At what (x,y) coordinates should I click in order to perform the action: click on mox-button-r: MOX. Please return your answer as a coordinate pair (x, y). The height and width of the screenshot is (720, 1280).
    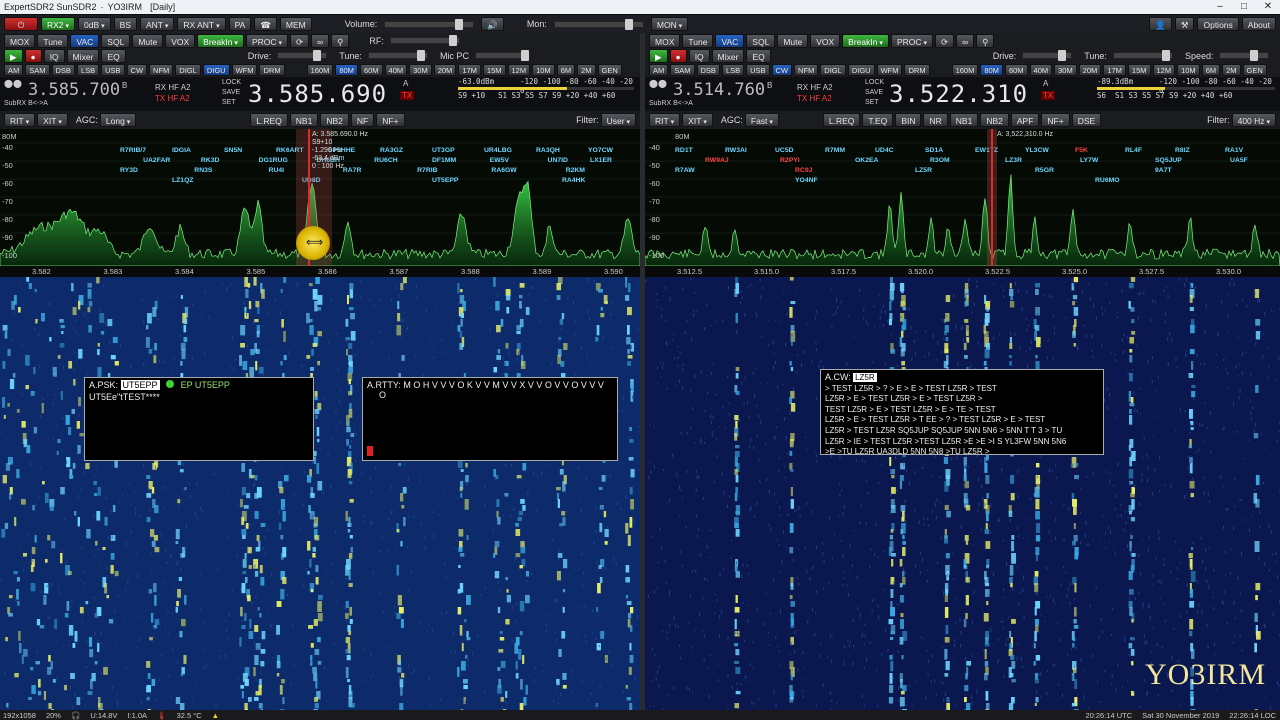
    Looking at the image, I should click on (665, 40).